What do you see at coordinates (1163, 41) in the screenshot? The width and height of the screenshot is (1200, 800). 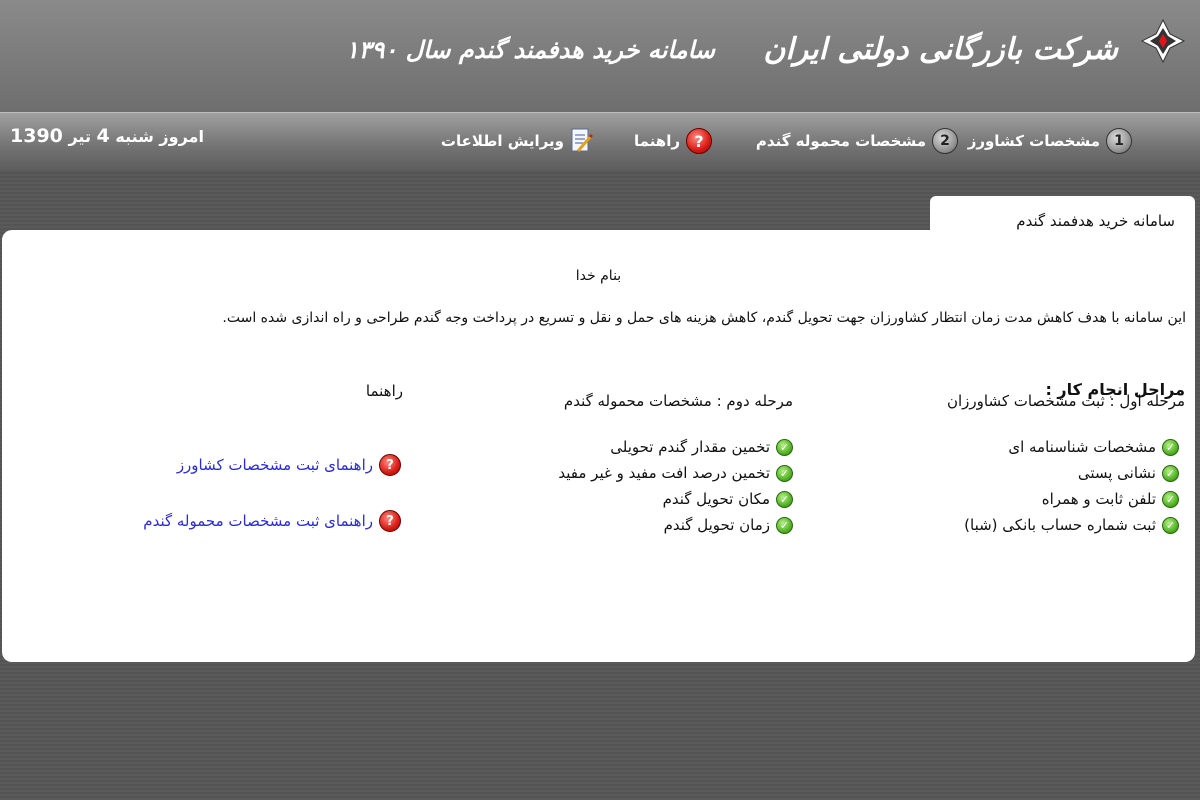 I see `company-logo-icon` at bounding box center [1163, 41].